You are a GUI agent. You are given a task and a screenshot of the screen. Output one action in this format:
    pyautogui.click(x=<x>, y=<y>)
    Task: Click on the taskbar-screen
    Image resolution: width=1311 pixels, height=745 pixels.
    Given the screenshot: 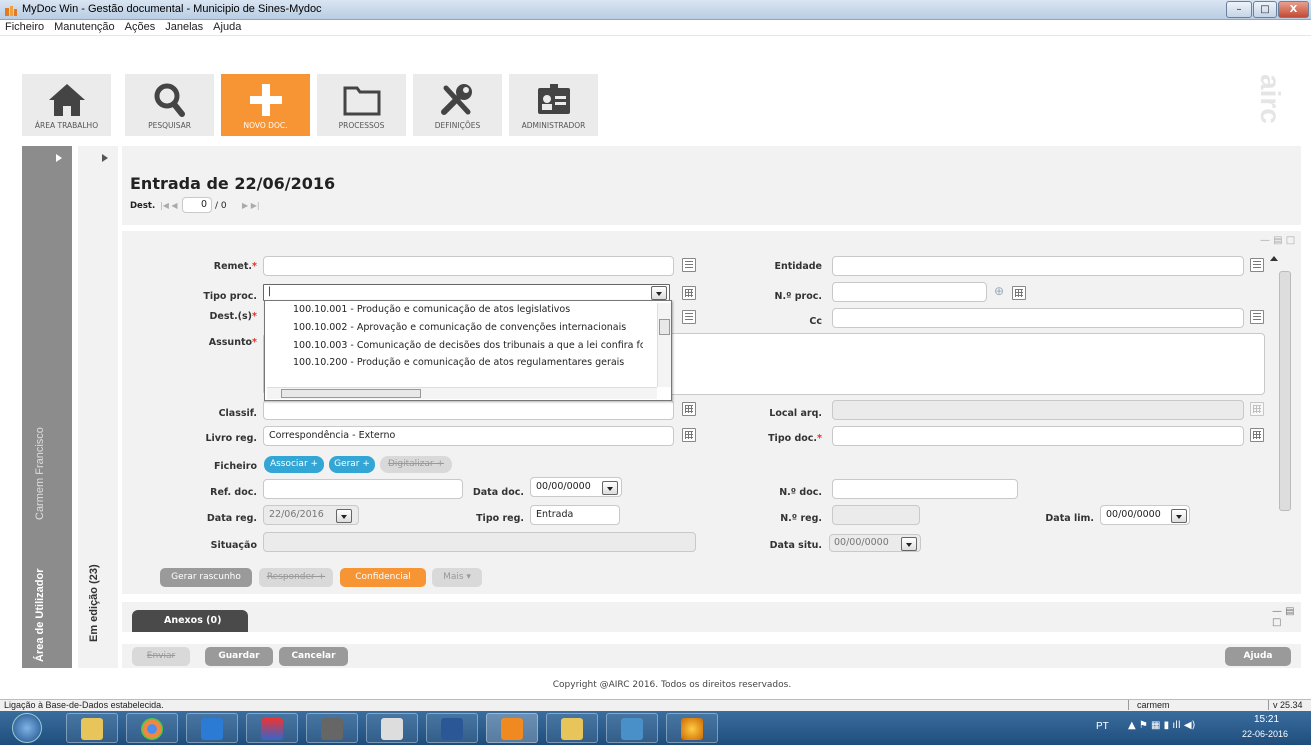 What is the action you would take?
    pyautogui.click(x=632, y=728)
    